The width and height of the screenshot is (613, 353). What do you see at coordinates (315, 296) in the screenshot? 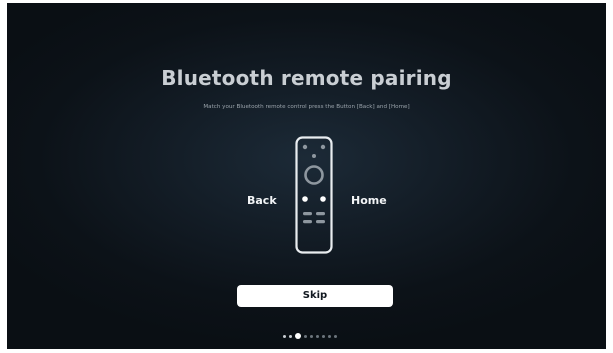
I see `skip-button: Skip` at bounding box center [315, 296].